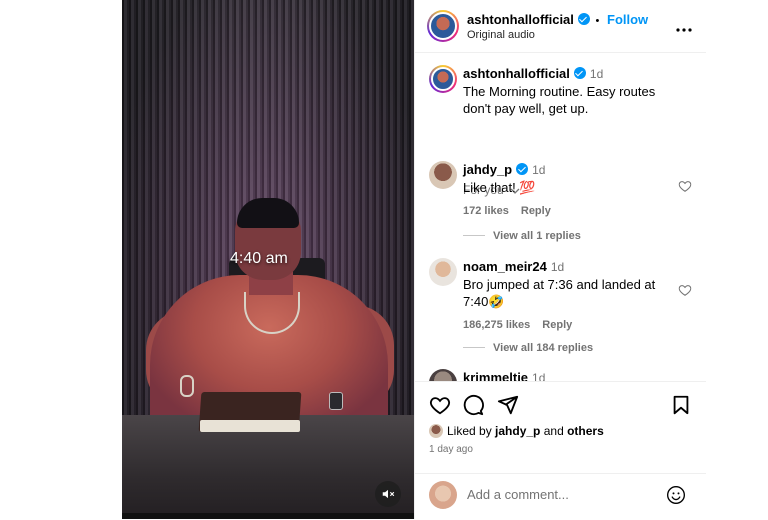  I want to click on comment-username: krimmeltie, so click(495, 375).